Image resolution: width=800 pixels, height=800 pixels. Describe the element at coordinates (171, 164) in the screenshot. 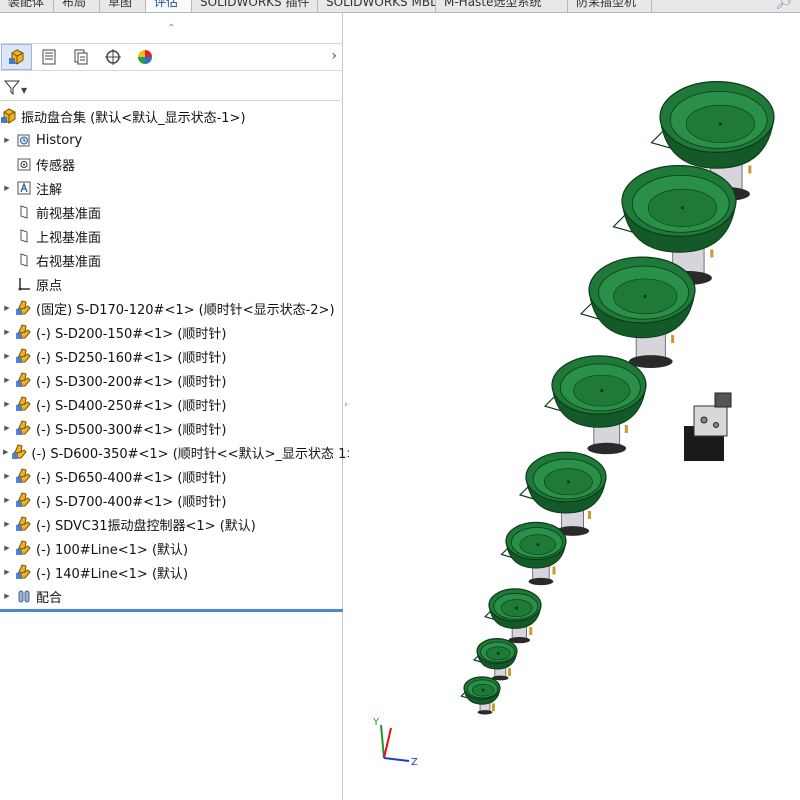

I see `tree-item: ▶传感器` at that location.